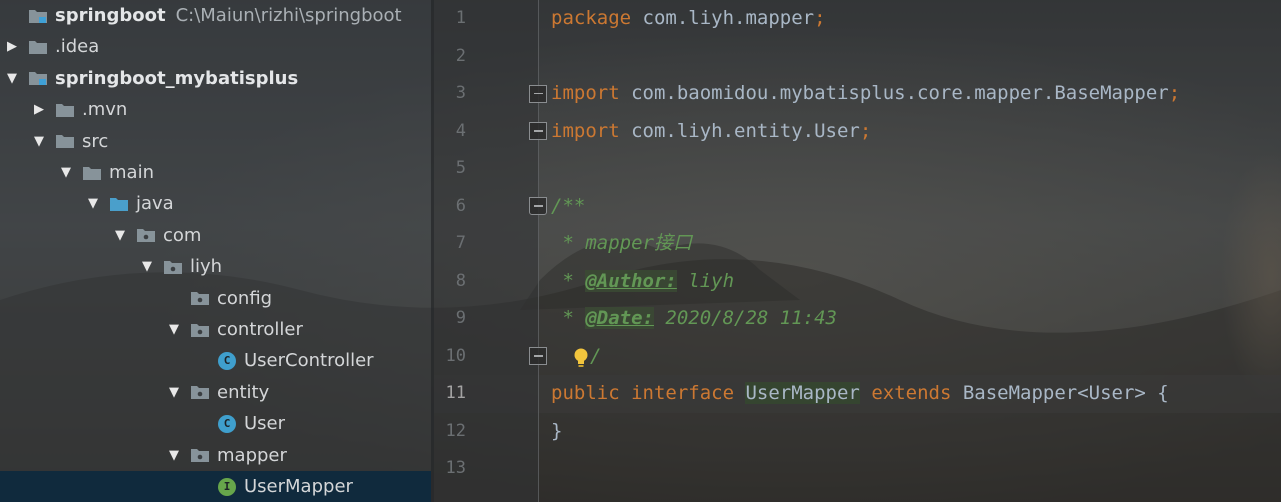  What do you see at coordinates (450, 94) in the screenshot?
I see `line-number: 3` at bounding box center [450, 94].